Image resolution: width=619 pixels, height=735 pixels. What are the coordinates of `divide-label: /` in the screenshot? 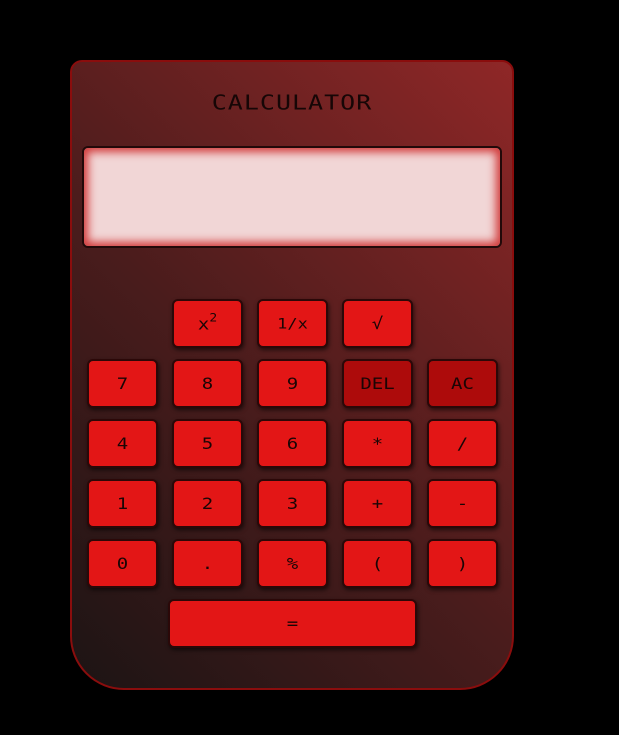 It's located at (462, 443).